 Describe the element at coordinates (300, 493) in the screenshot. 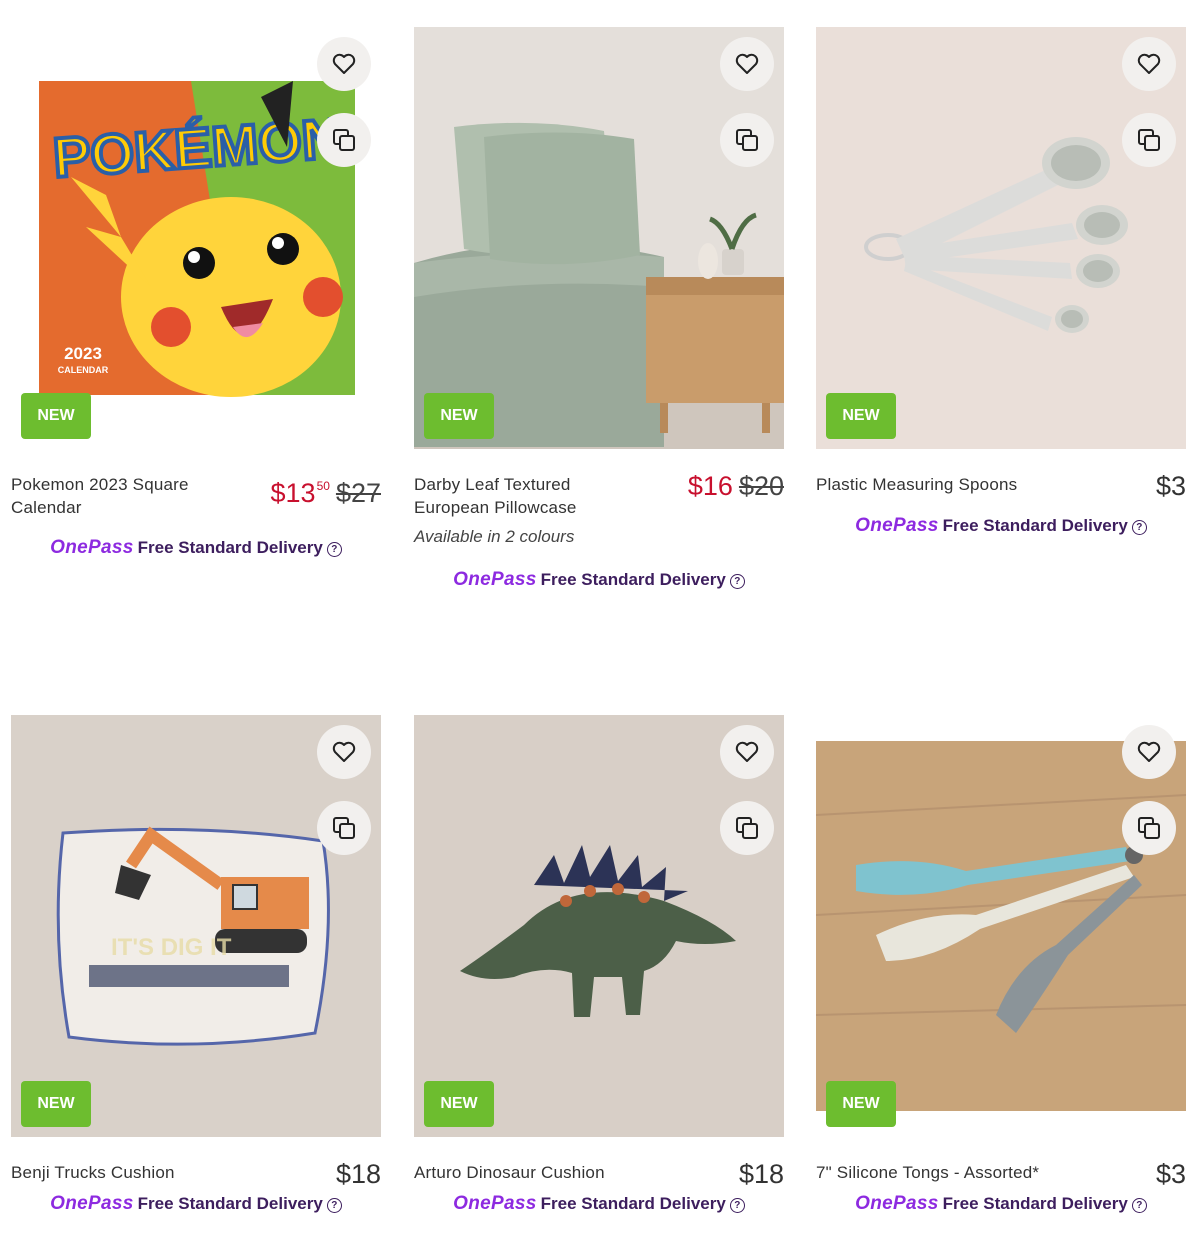

I see `sale-price: $1350` at that location.